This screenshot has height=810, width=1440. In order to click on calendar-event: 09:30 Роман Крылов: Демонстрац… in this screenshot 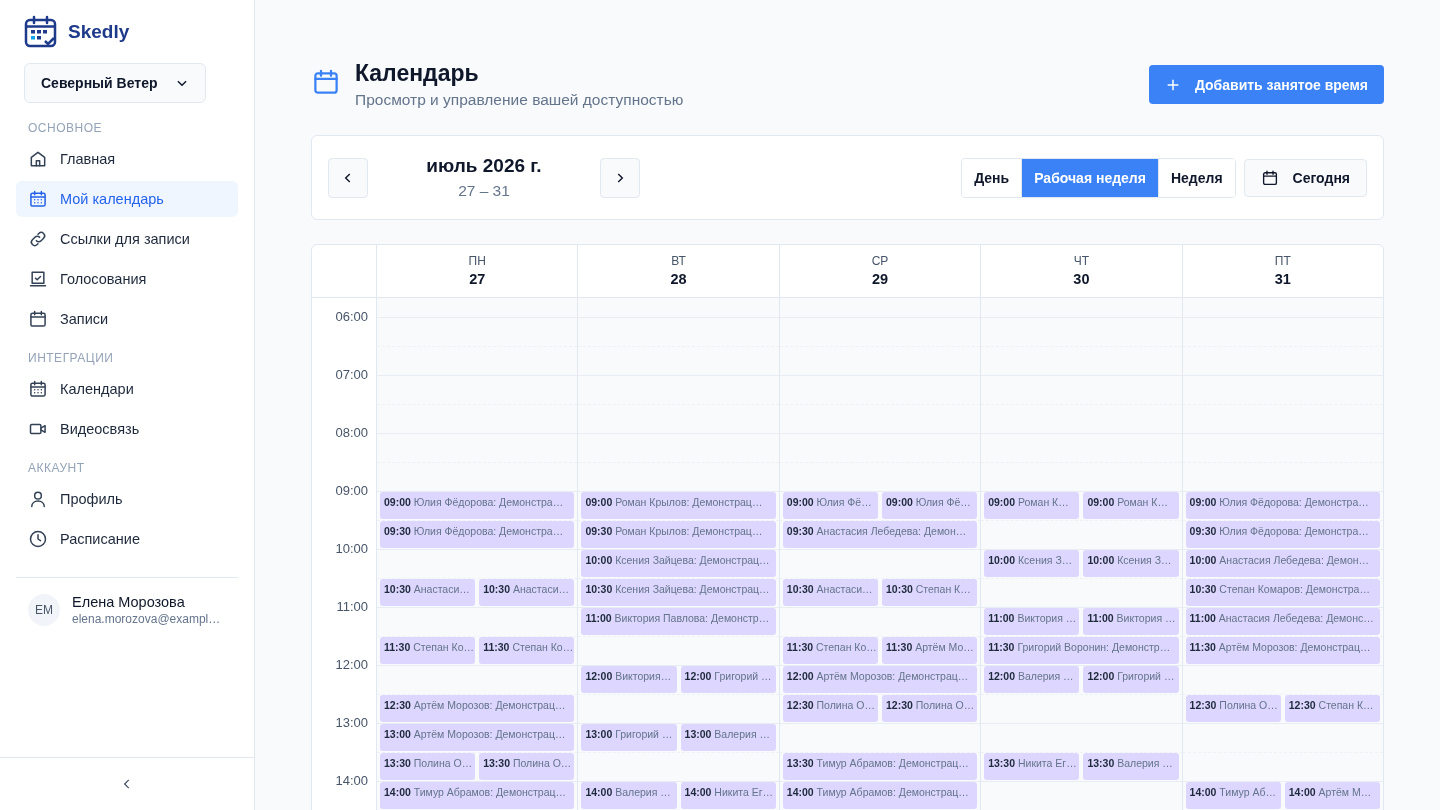, I will do `click(678, 534)`.